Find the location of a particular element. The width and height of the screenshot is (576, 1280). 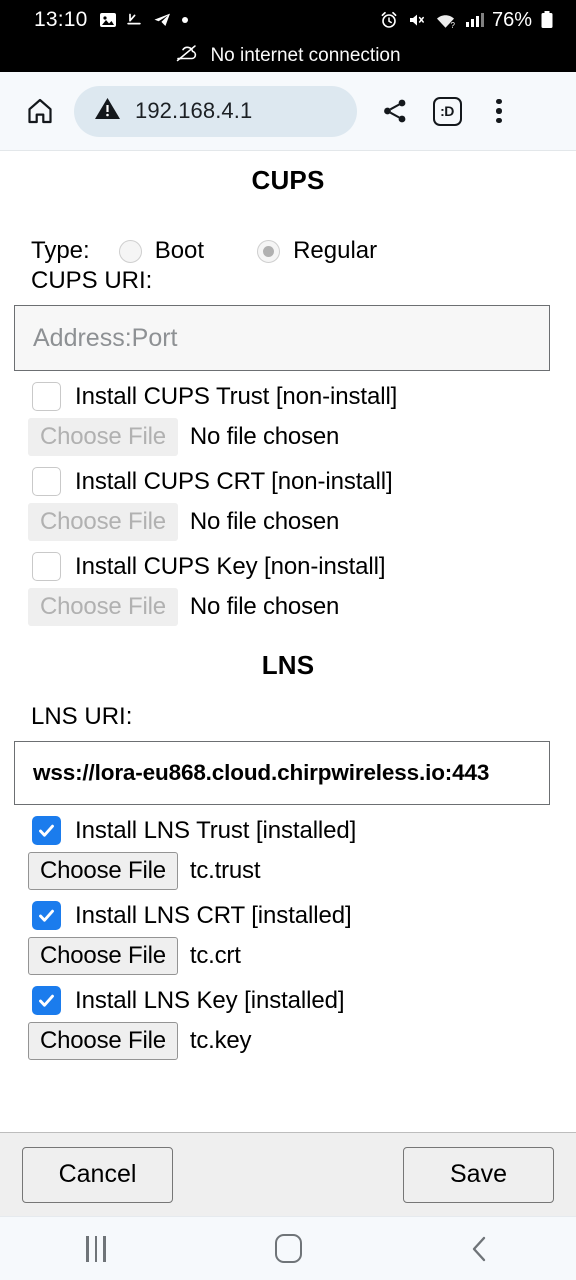

save-button: Save is located at coordinates (478, 1174).